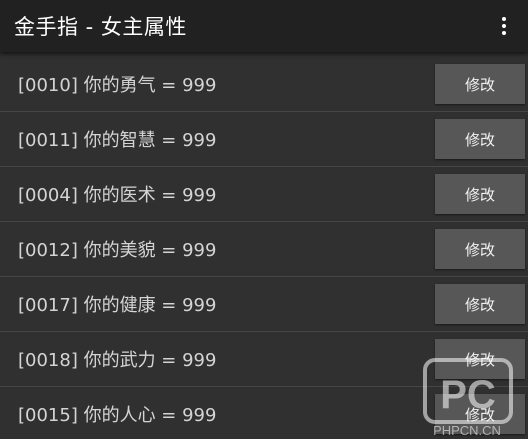 Image resolution: width=528 pixels, height=439 pixels. Describe the element at coordinates (117, 360) in the screenshot. I see `attribute-label: [0018] 你的武力 = 999` at that location.